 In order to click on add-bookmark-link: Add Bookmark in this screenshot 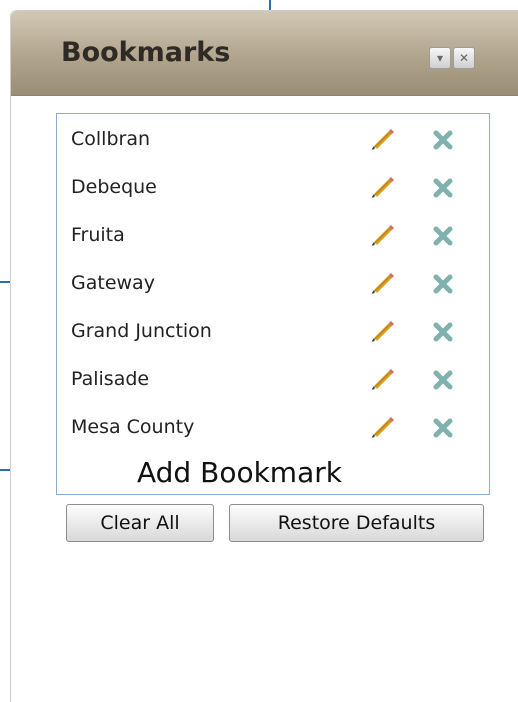, I will do `click(239, 472)`.